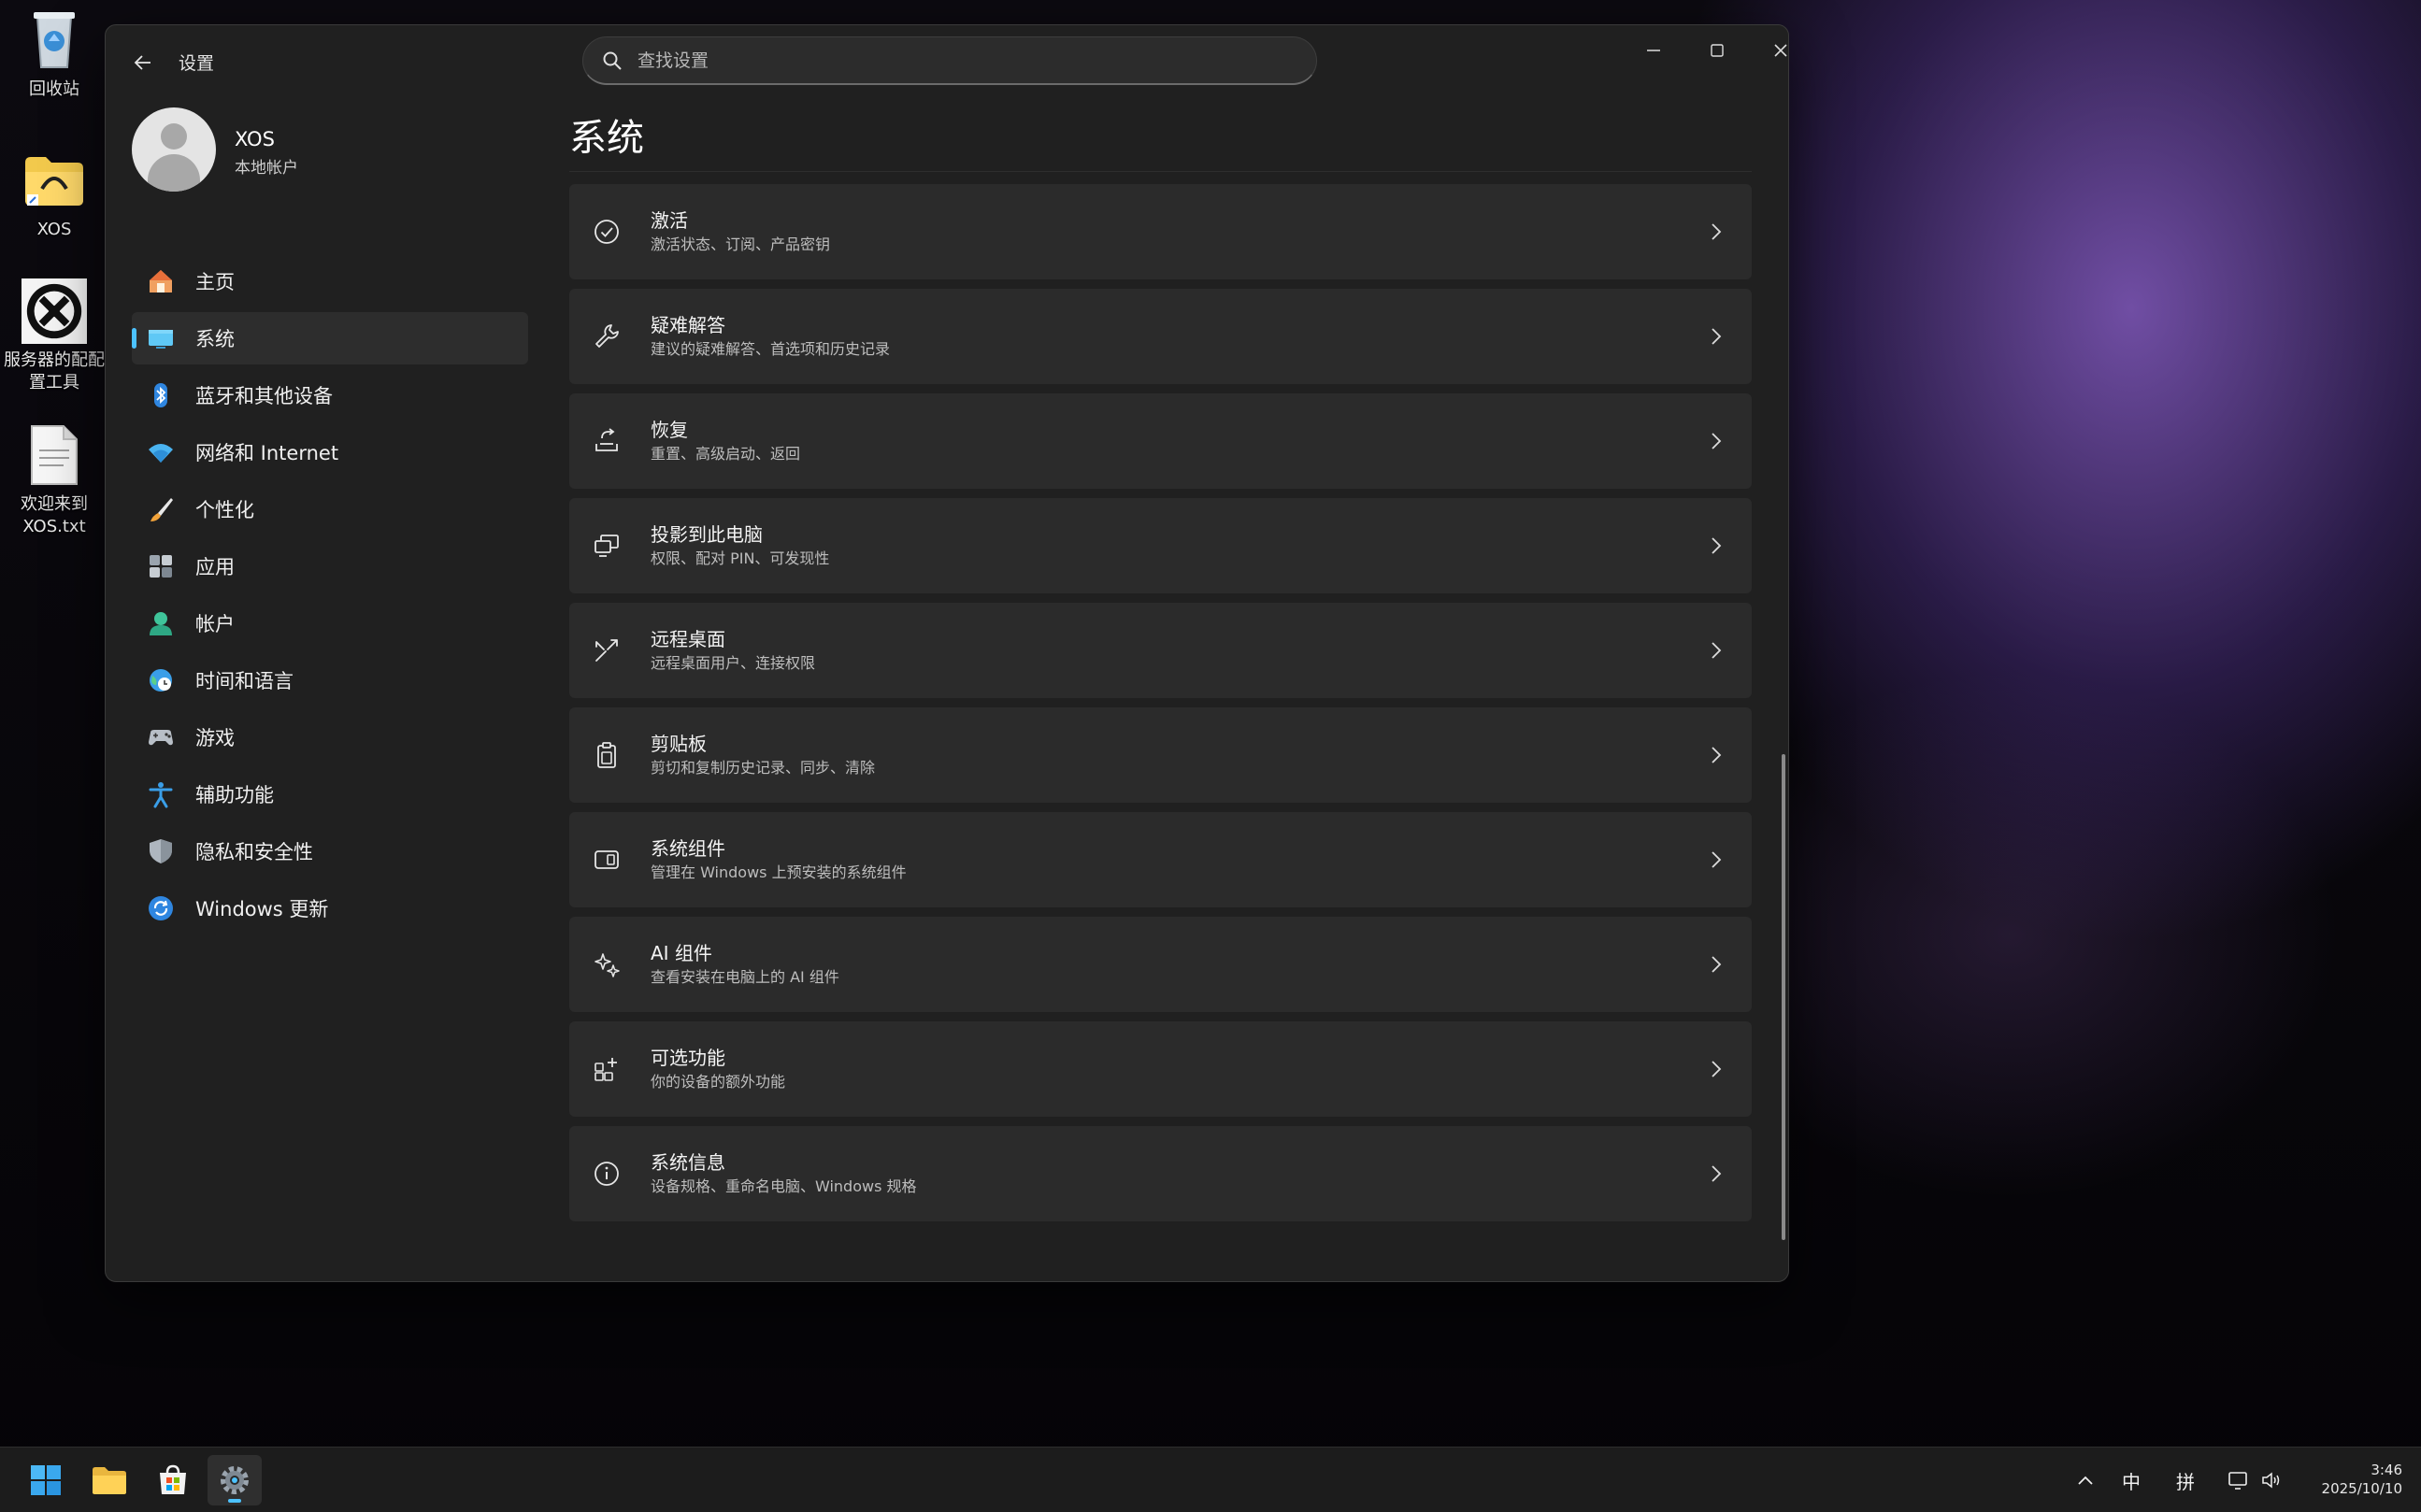 This screenshot has width=2421, height=1512. What do you see at coordinates (161, 509) in the screenshot?
I see `brush-icon` at bounding box center [161, 509].